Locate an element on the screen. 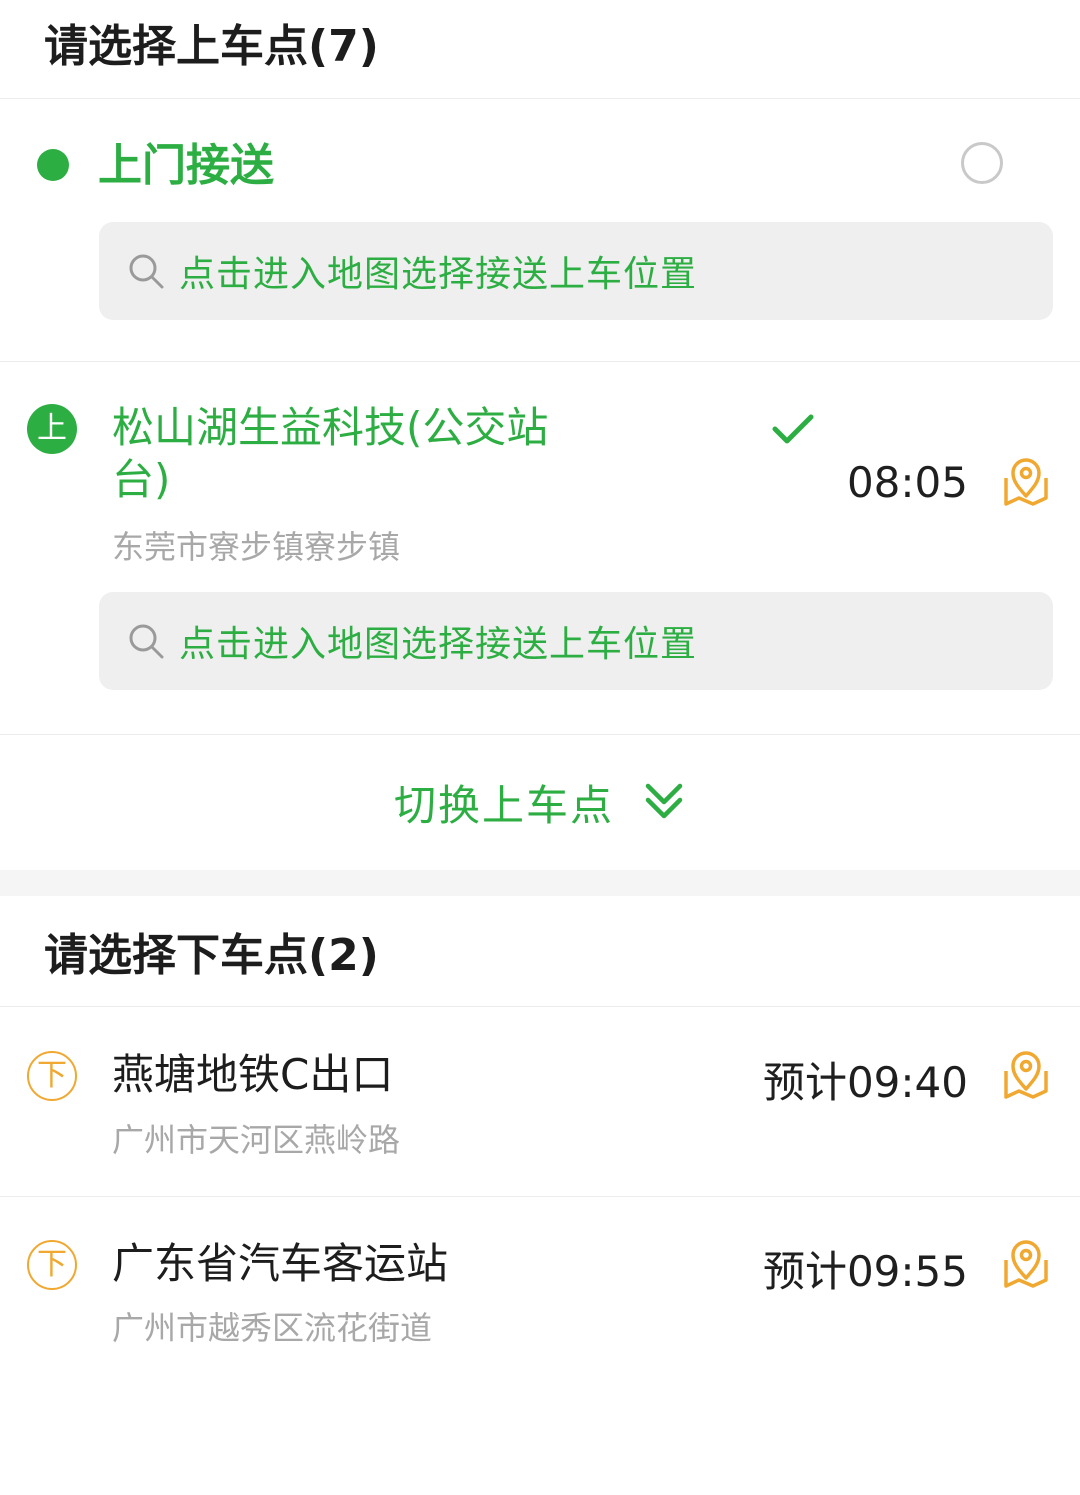  dropoff-station-name: 广东省汽车客运站 is located at coordinates (280, 1263).